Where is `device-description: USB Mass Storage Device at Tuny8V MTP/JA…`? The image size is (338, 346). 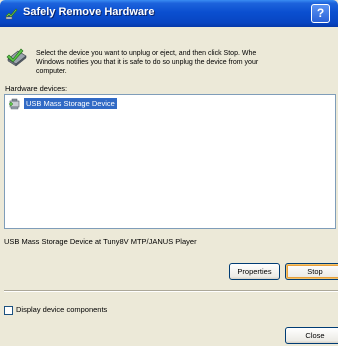
device-description: USB Mass Storage Device at Tuny8V MTP/JA… is located at coordinates (100, 241).